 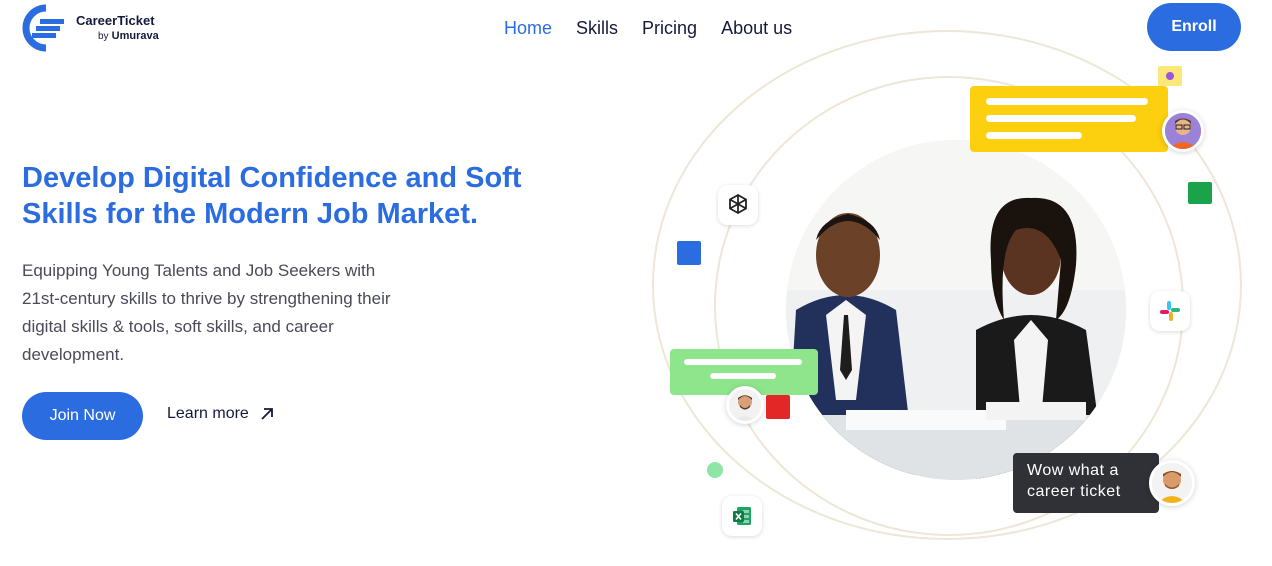 What do you see at coordinates (689, 253) in the screenshot?
I see `blue-square` at bounding box center [689, 253].